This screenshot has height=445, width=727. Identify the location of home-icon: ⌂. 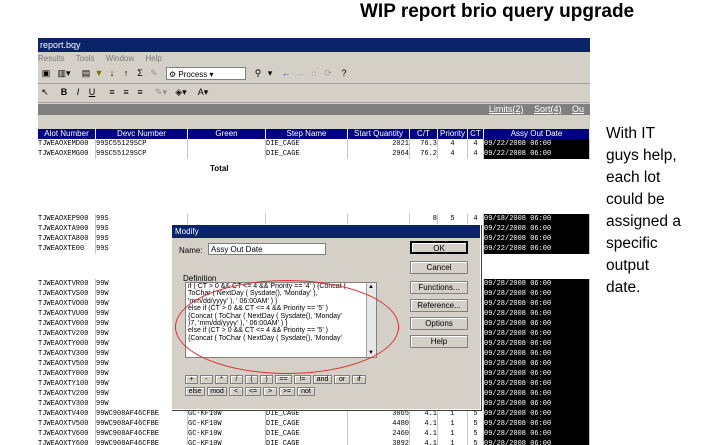
(314, 73).